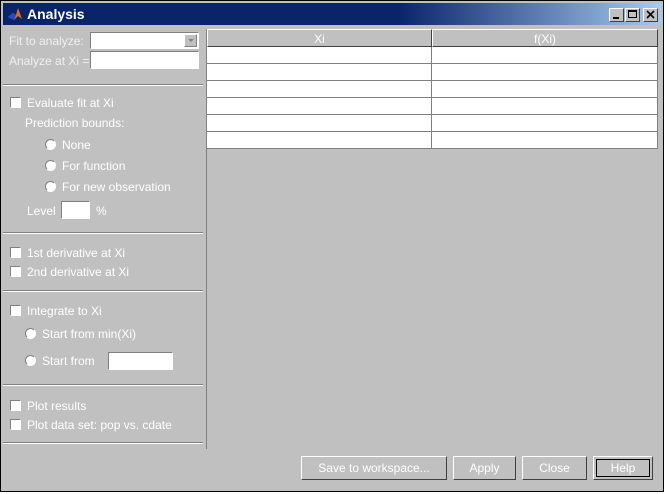 This screenshot has width=666, height=494. Describe the element at coordinates (76, 253) in the screenshot. I see `first-derivative-label: 1st derivative at Xi` at that location.